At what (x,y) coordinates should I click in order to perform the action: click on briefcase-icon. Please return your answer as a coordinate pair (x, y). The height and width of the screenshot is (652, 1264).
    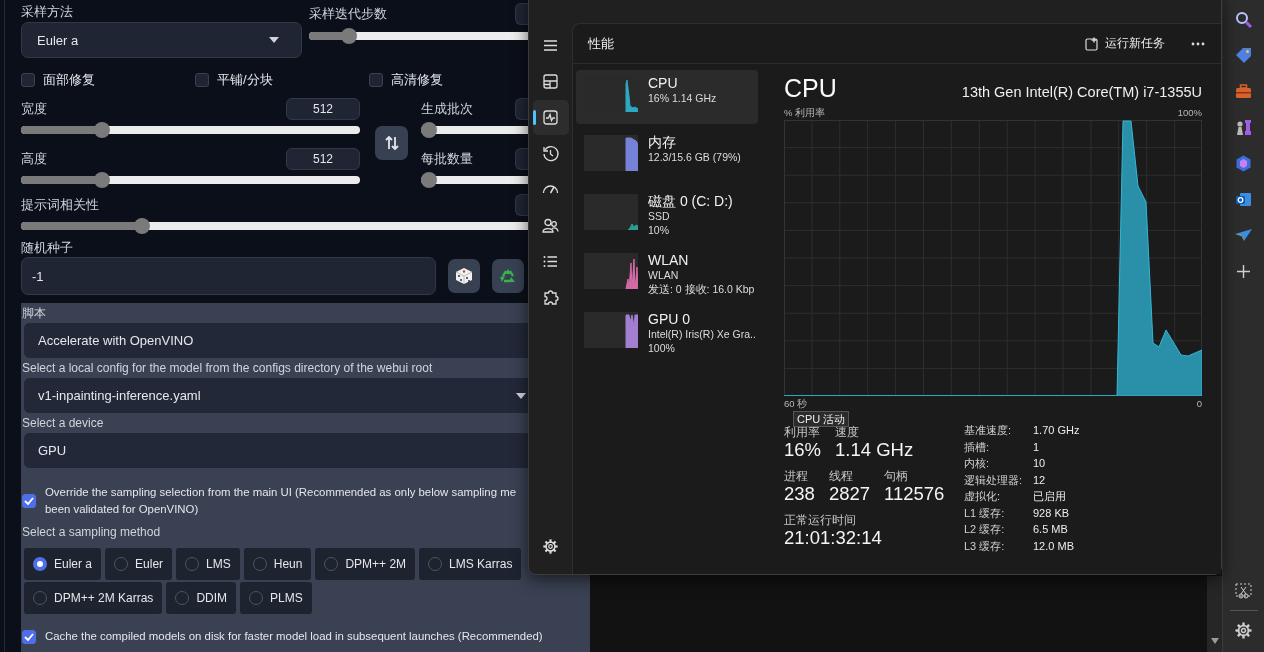
    Looking at the image, I should click on (1243, 91).